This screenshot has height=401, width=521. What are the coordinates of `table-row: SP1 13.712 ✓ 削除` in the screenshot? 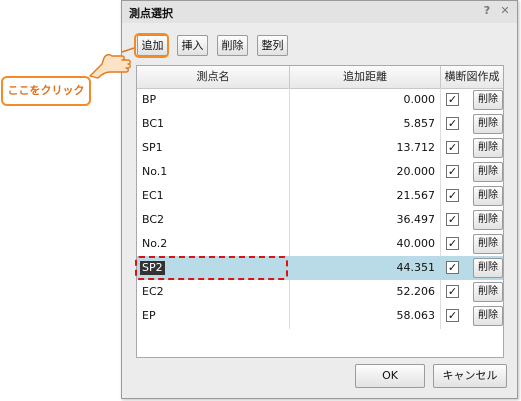 It's located at (320, 148).